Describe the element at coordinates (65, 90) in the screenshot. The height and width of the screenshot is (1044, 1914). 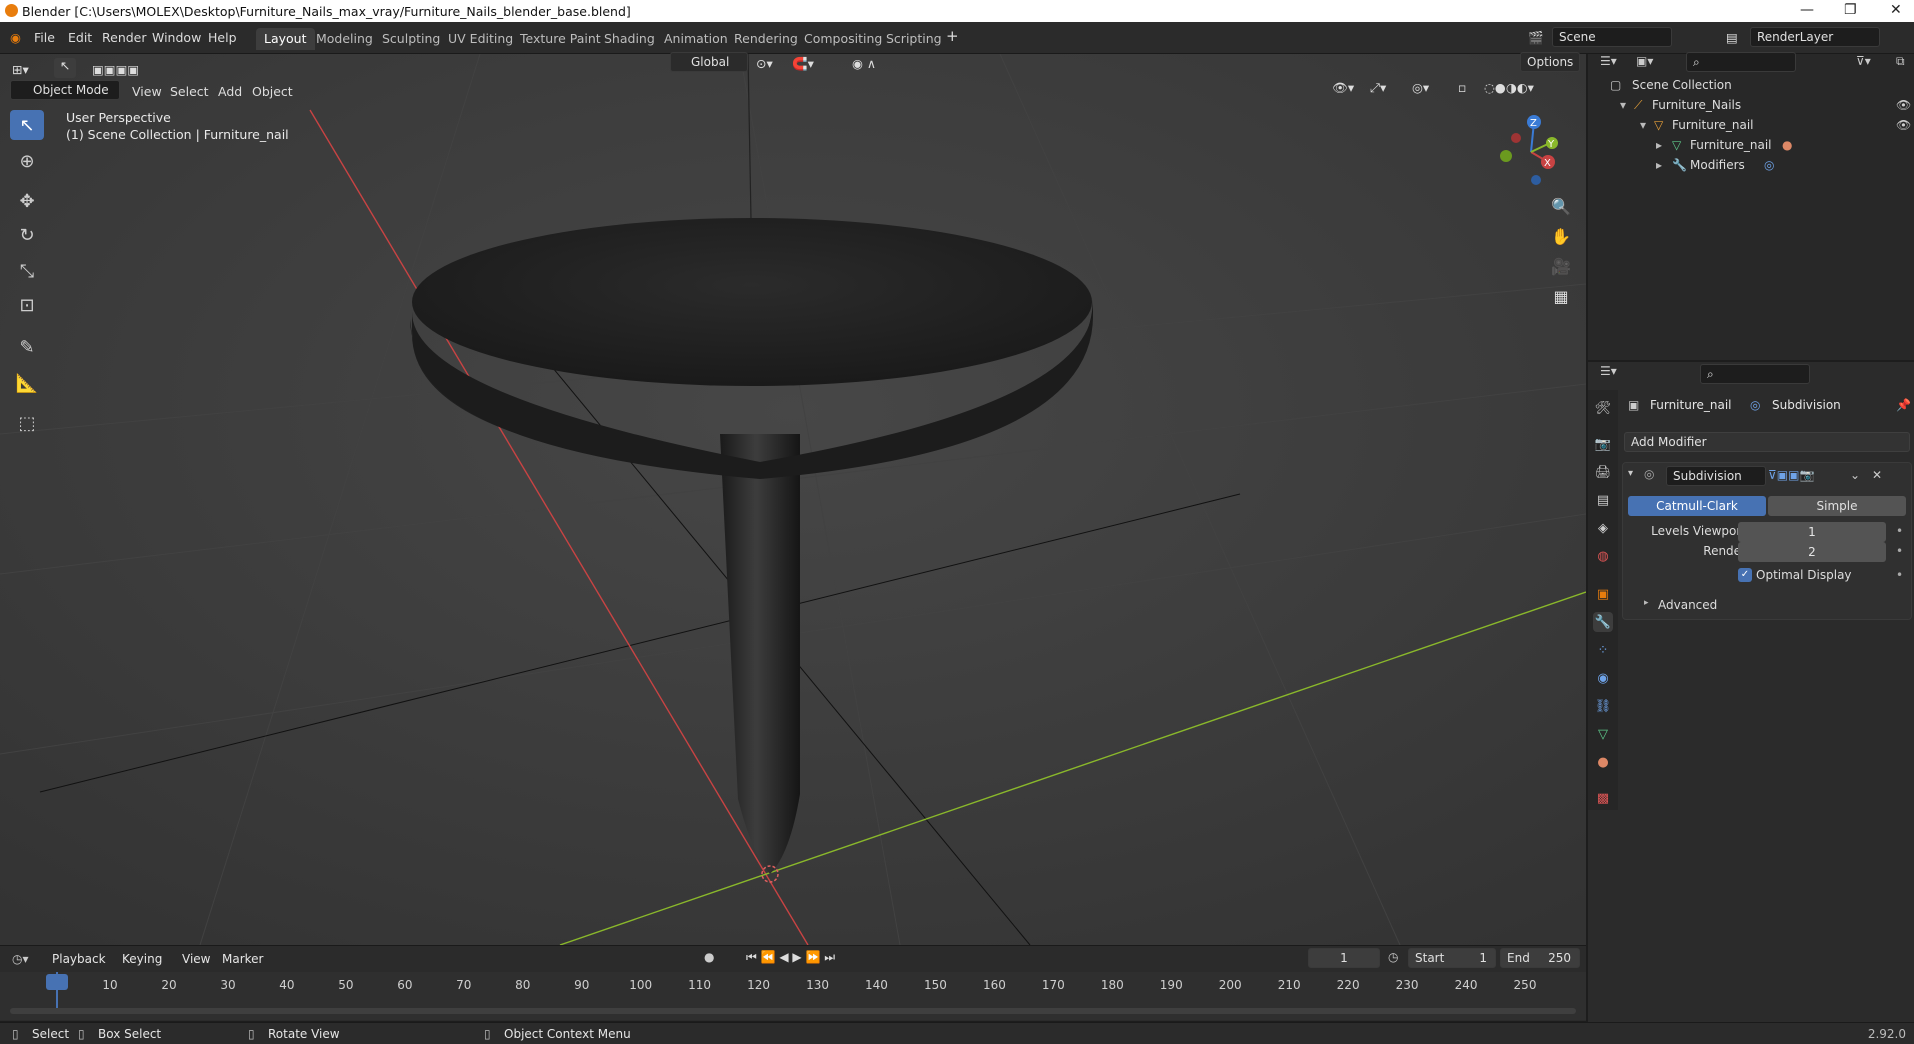
I see `object-mode-dropdown: Object Mode` at that location.